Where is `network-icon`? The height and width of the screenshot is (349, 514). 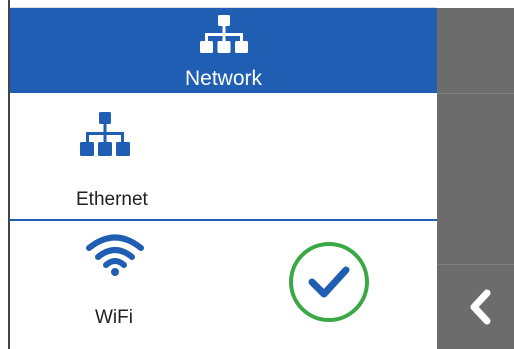 network-icon is located at coordinates (224, 34).